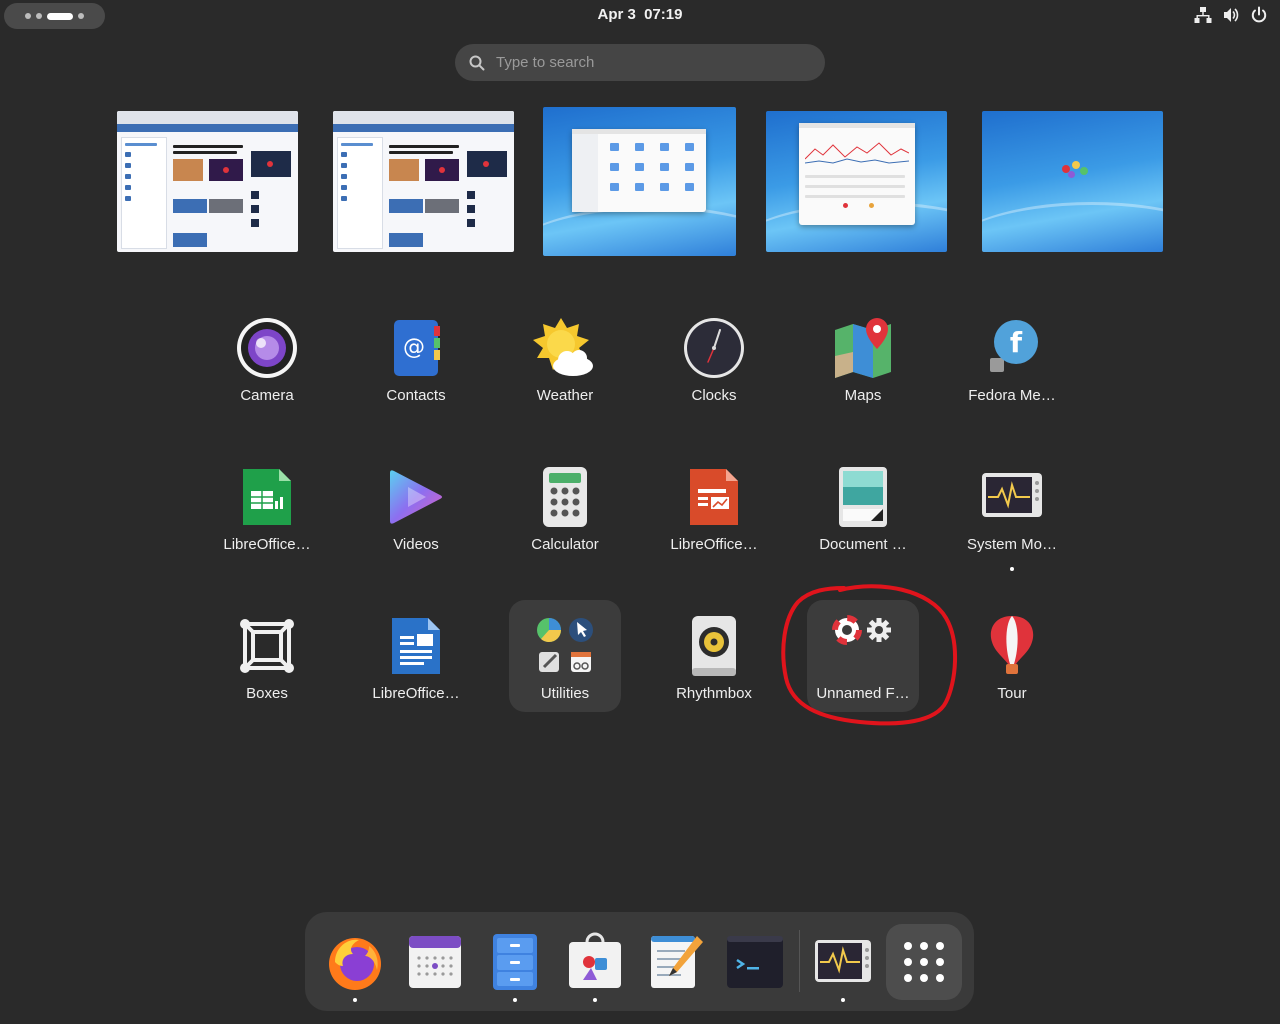 This screenshot has width=1280, height=1024. What do you see at coordinates (565, 395) in the screenshot?
I see `app-label: Weather` at bounding box center [565, 395].